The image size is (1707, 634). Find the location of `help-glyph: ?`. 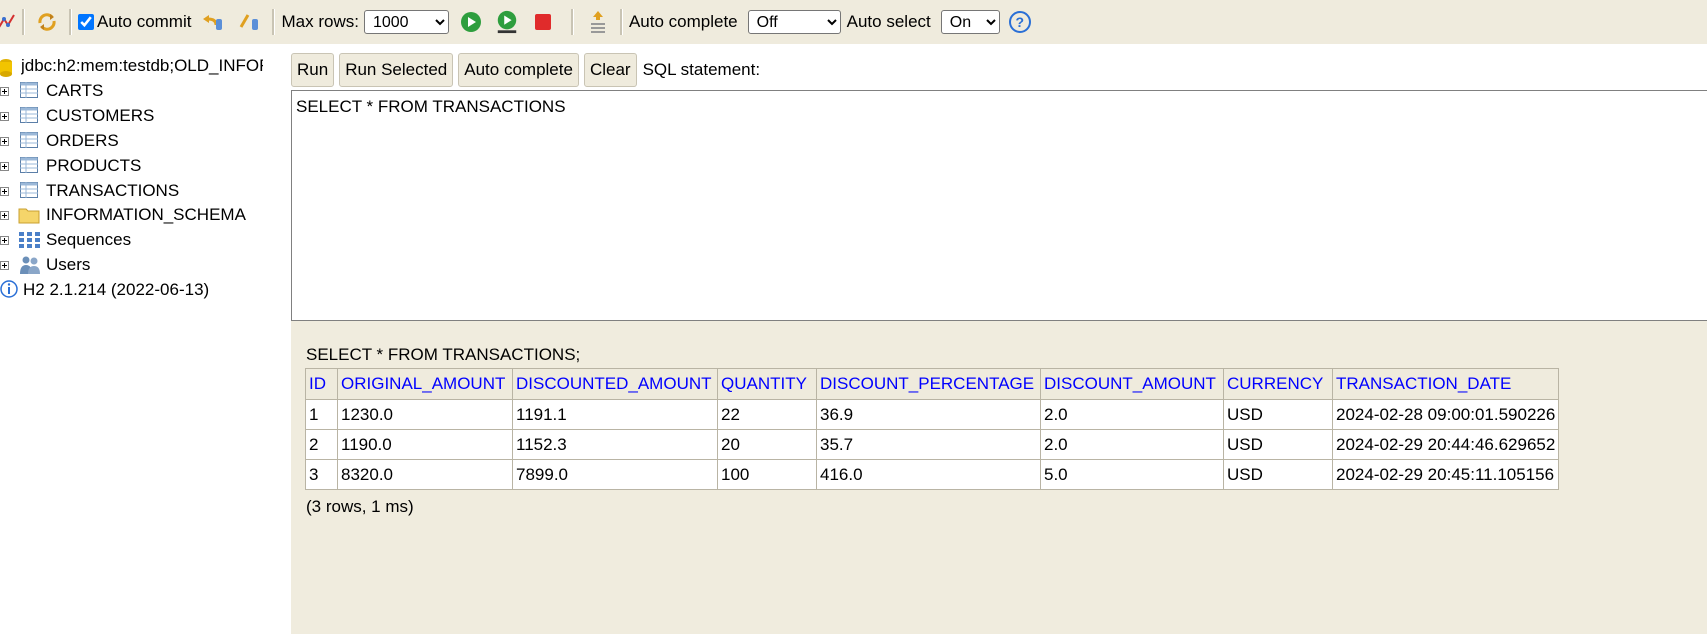

help-glyph: ? is located at coordinates (1019, 22).